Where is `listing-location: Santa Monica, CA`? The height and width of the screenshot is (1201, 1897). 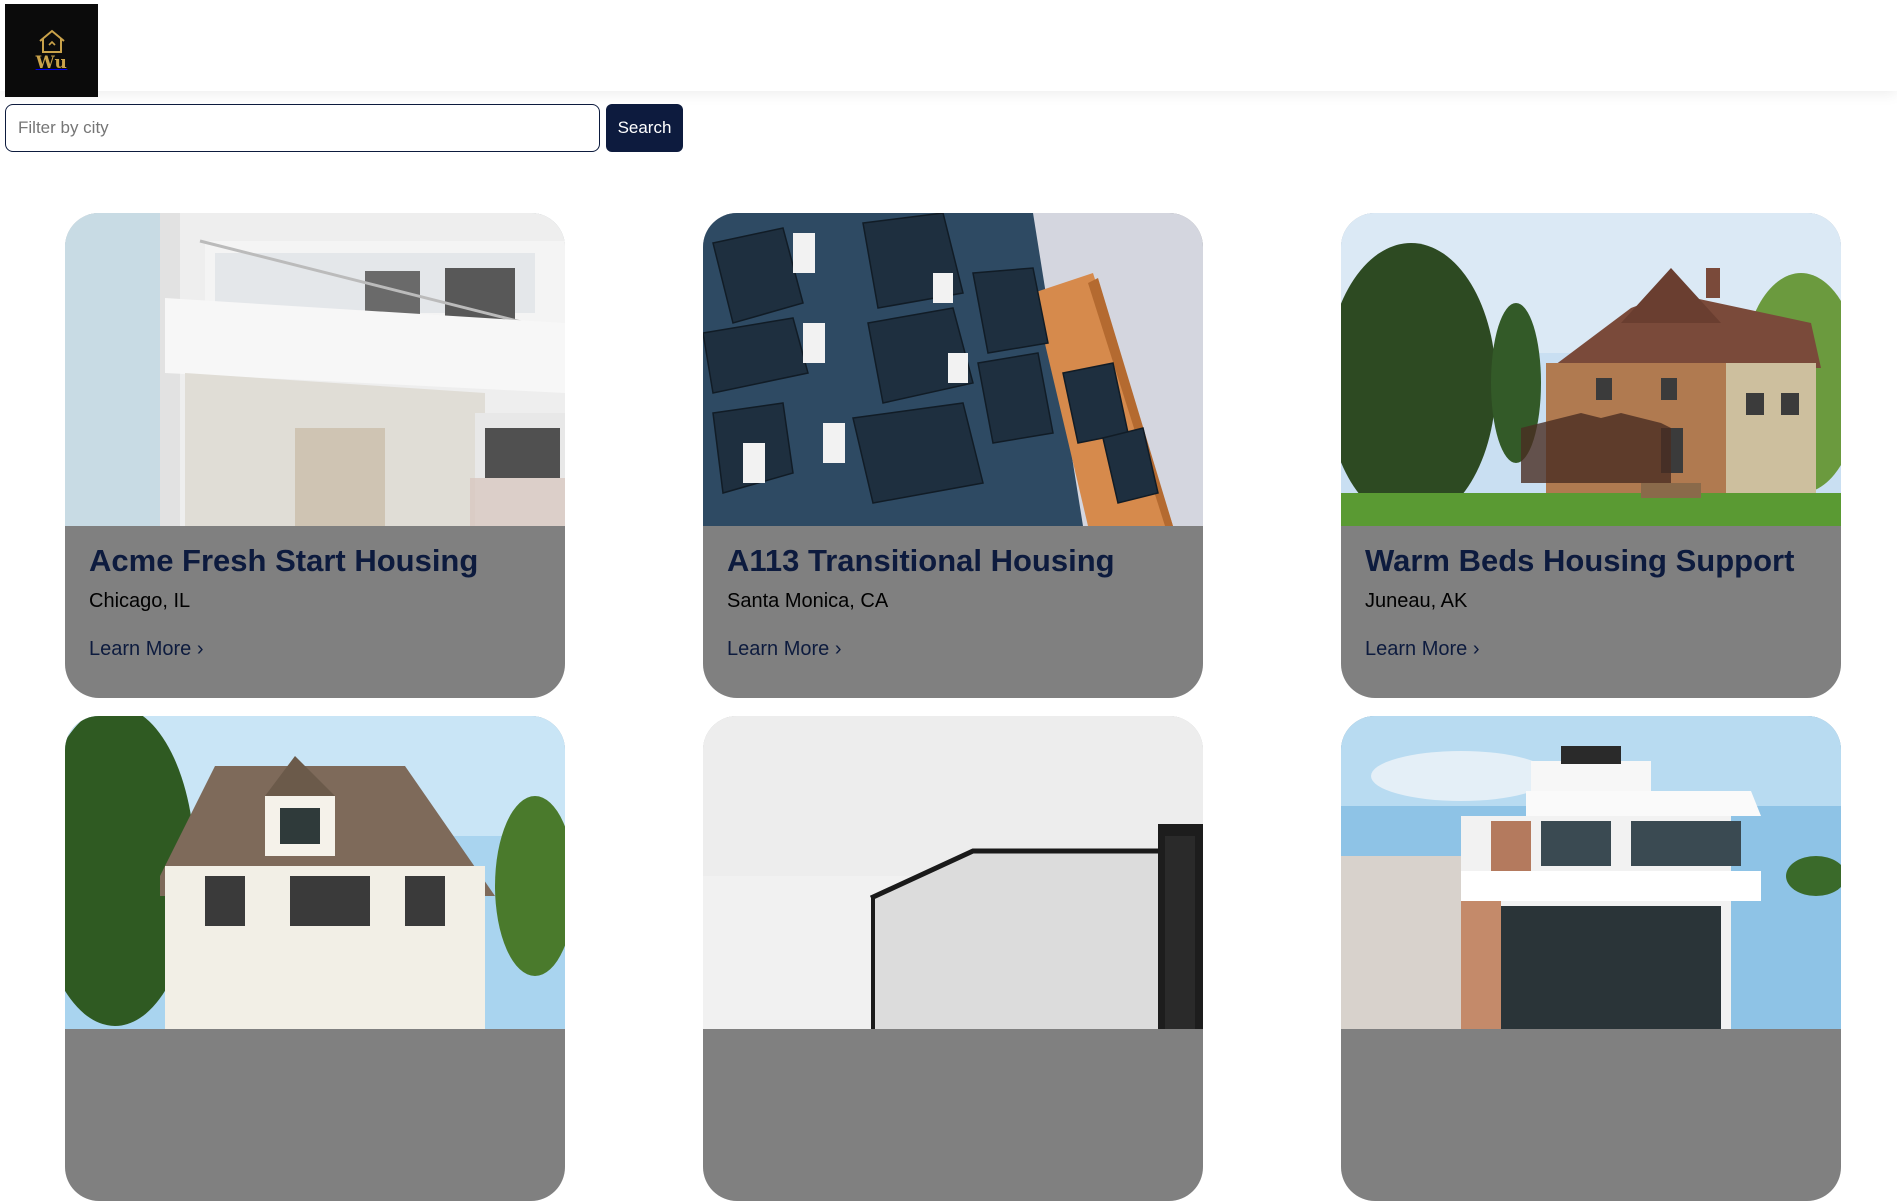 listing-location: Santa Monica, CA is located at coordinates (808, 601).